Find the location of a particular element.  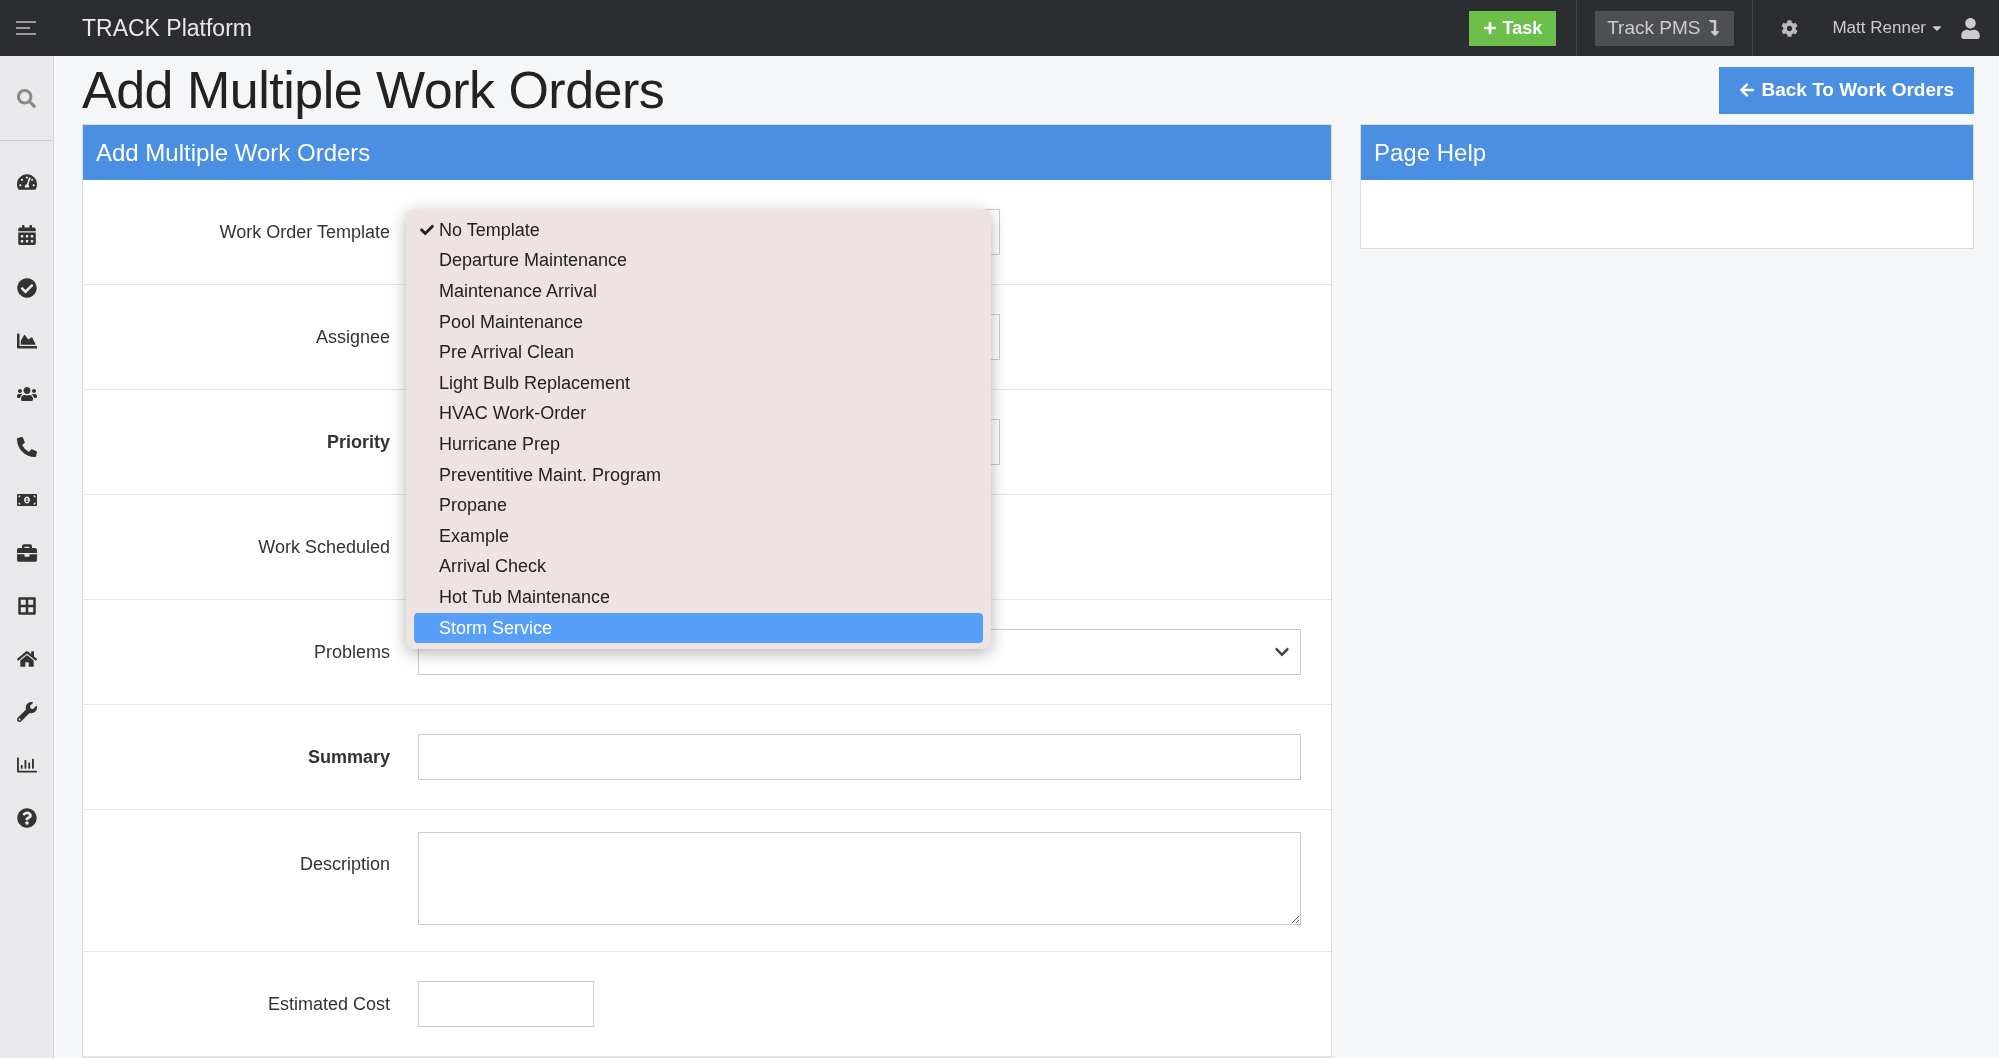

dropdown-option: Light Bulb Replacement is located at coordinates (698, 383).